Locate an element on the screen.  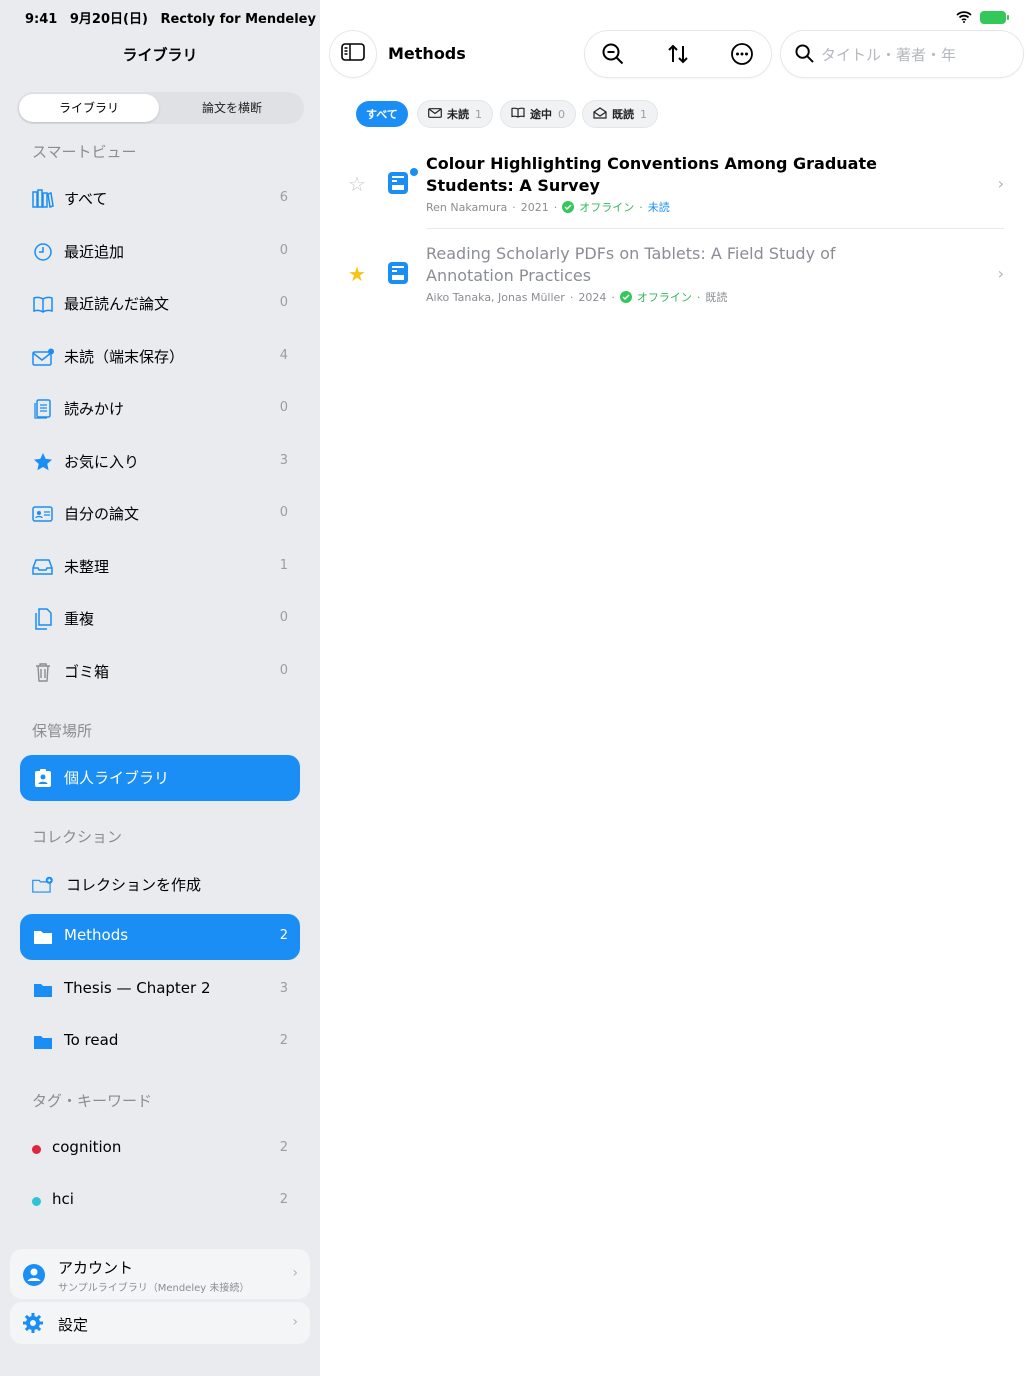
sidebar-item-recently-read: 最近読んだ論文 0 is located at coordinates (160, 304).